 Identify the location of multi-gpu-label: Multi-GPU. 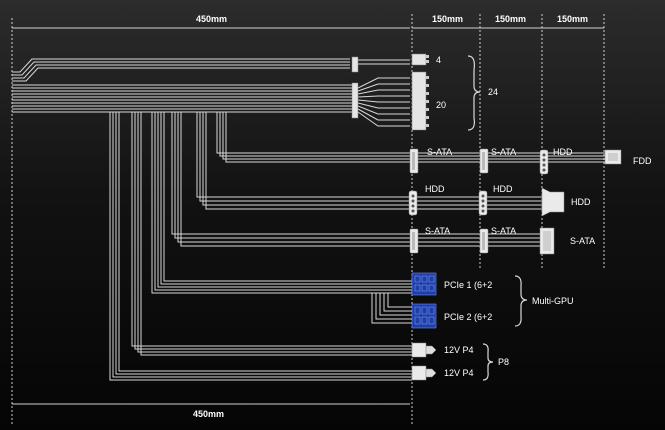
(553, 301).